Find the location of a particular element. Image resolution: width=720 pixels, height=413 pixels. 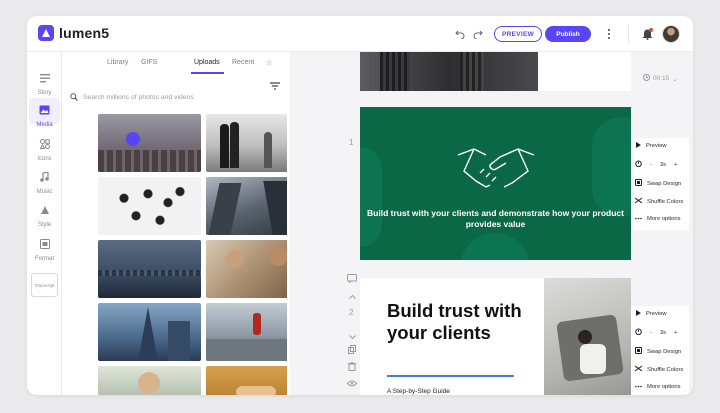

undo-icon is located at coordinates (460, 34).